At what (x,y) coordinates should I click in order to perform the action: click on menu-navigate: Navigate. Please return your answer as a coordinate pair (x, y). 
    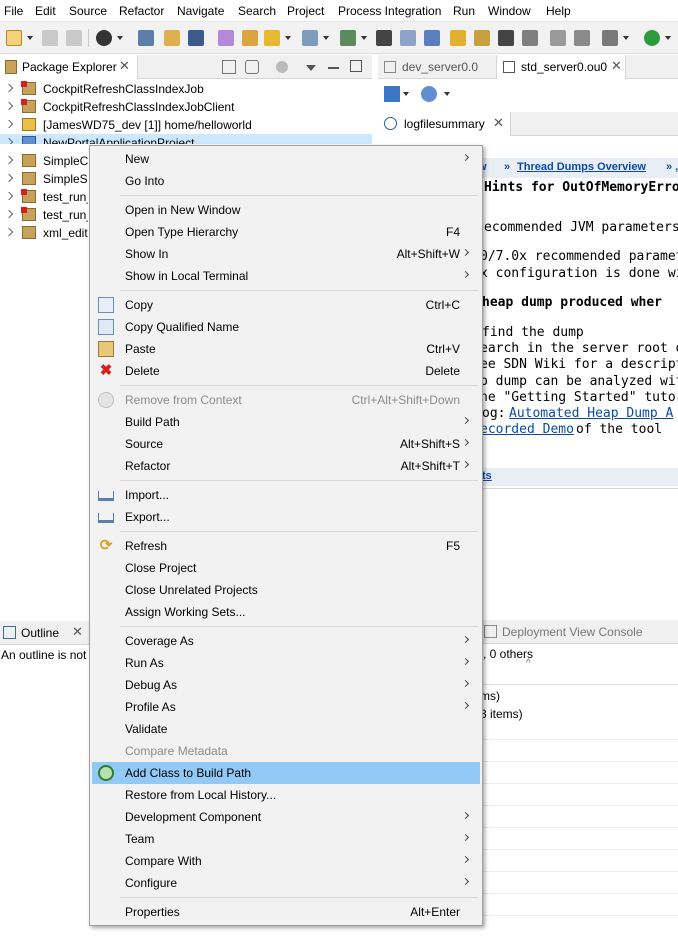
    Looking at the image, I should click on (200, 11).